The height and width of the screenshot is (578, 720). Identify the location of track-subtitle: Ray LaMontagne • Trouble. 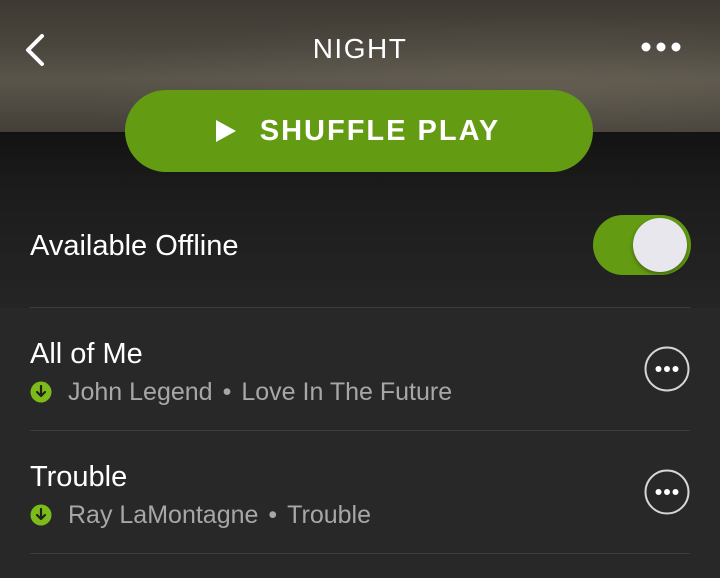
(200, 515).